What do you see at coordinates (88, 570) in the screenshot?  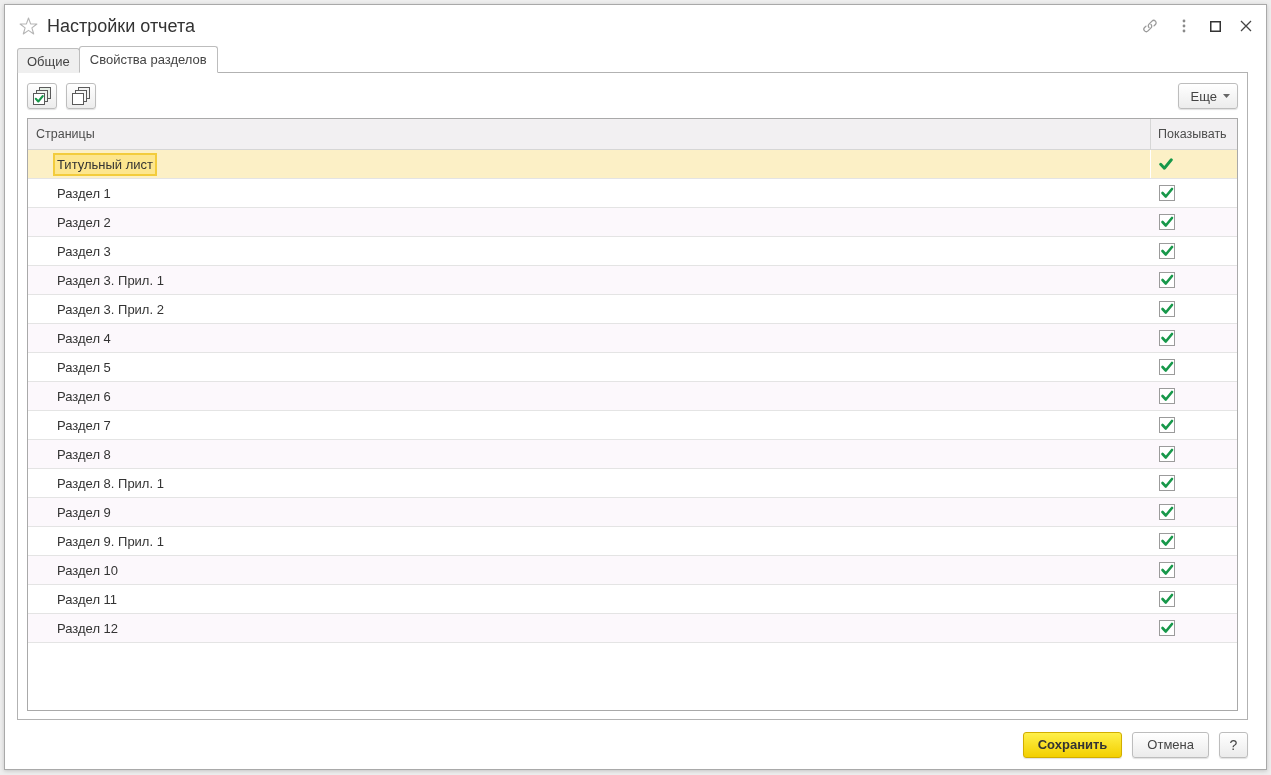 I see `table-cell-text: Раздел 10` at bounding box center [88, 570].